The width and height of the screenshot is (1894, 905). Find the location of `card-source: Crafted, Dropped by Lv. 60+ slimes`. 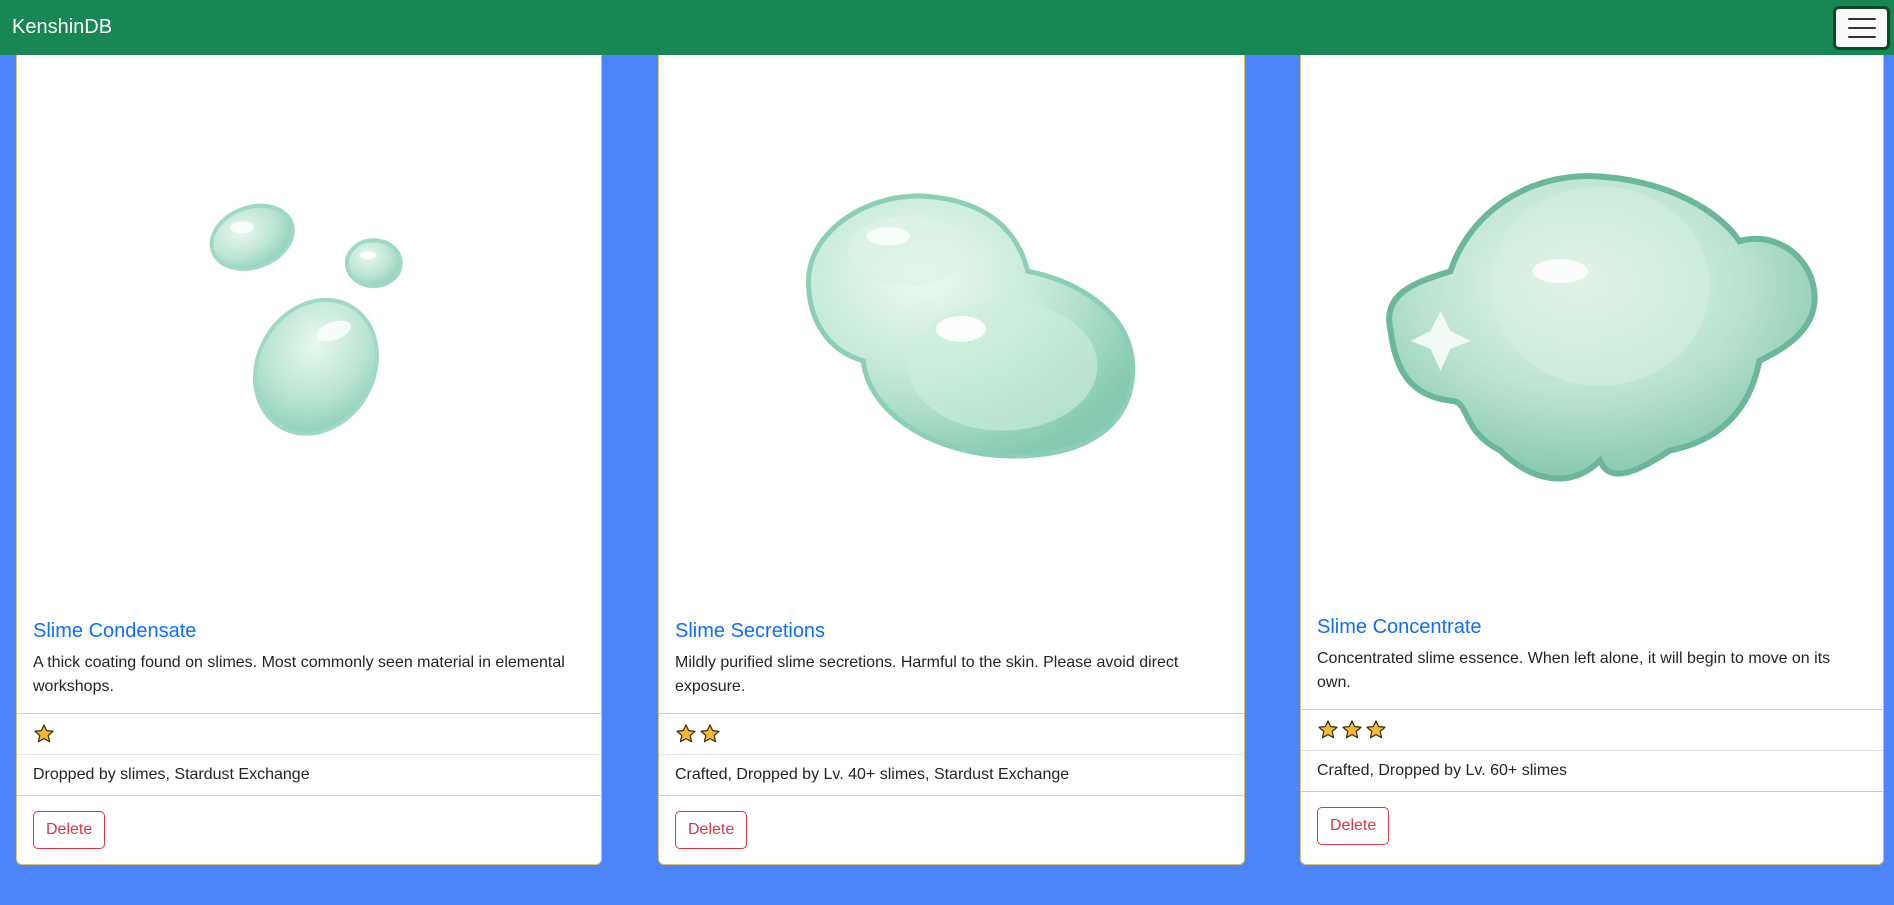

card-source: Crafted, Dropped by Lv. 60+ slimes is located at coordinates (1592, 770).